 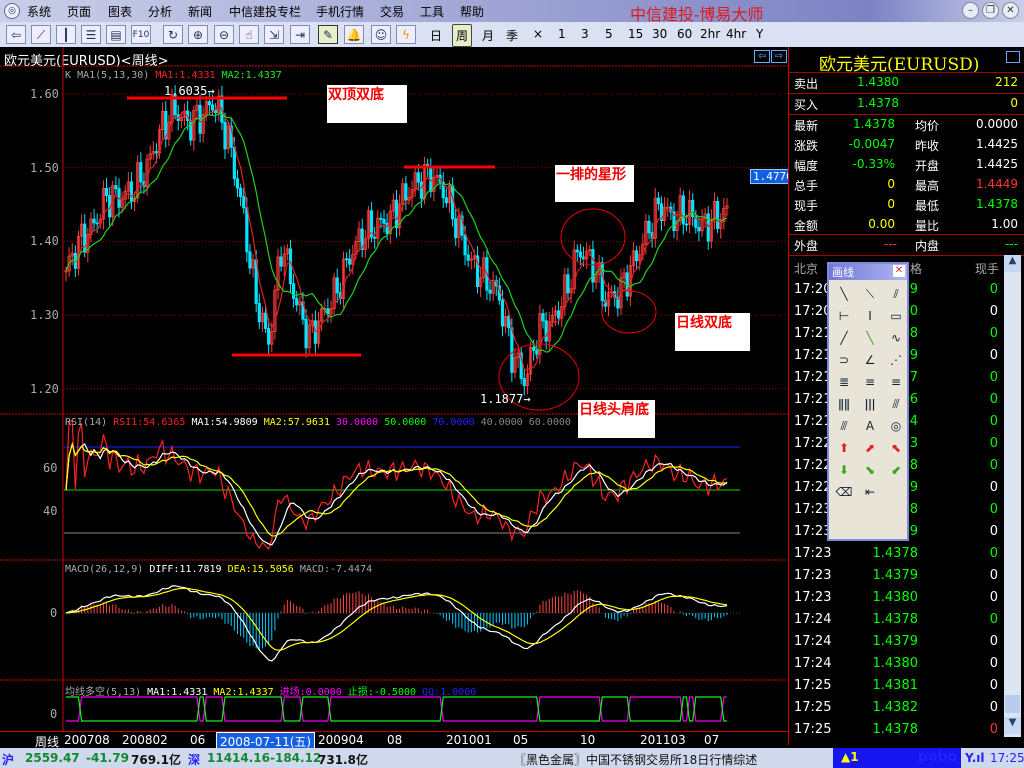 I want to click on down-right-arrow-icon: ⬊, so click(x=870, y=470).